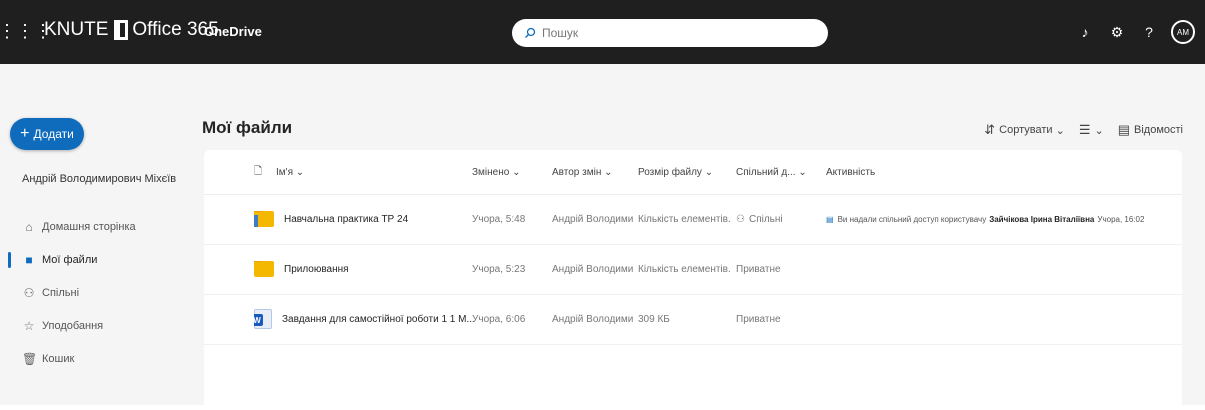  I want to click on help-icon: ?, so click(1149, 32).